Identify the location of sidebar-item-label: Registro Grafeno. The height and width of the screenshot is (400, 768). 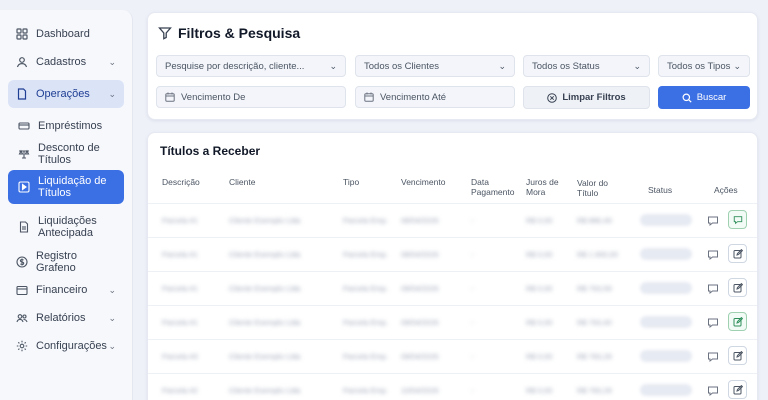
(56, 262).